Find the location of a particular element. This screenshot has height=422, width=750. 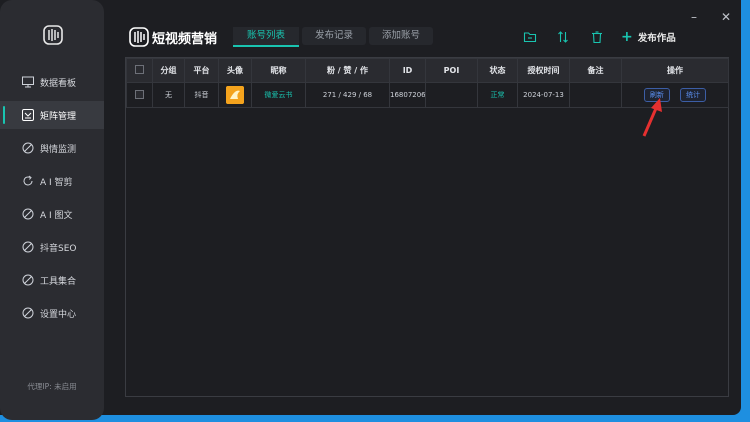

header-avatar: 头像 is located at coordinates (235, 70).